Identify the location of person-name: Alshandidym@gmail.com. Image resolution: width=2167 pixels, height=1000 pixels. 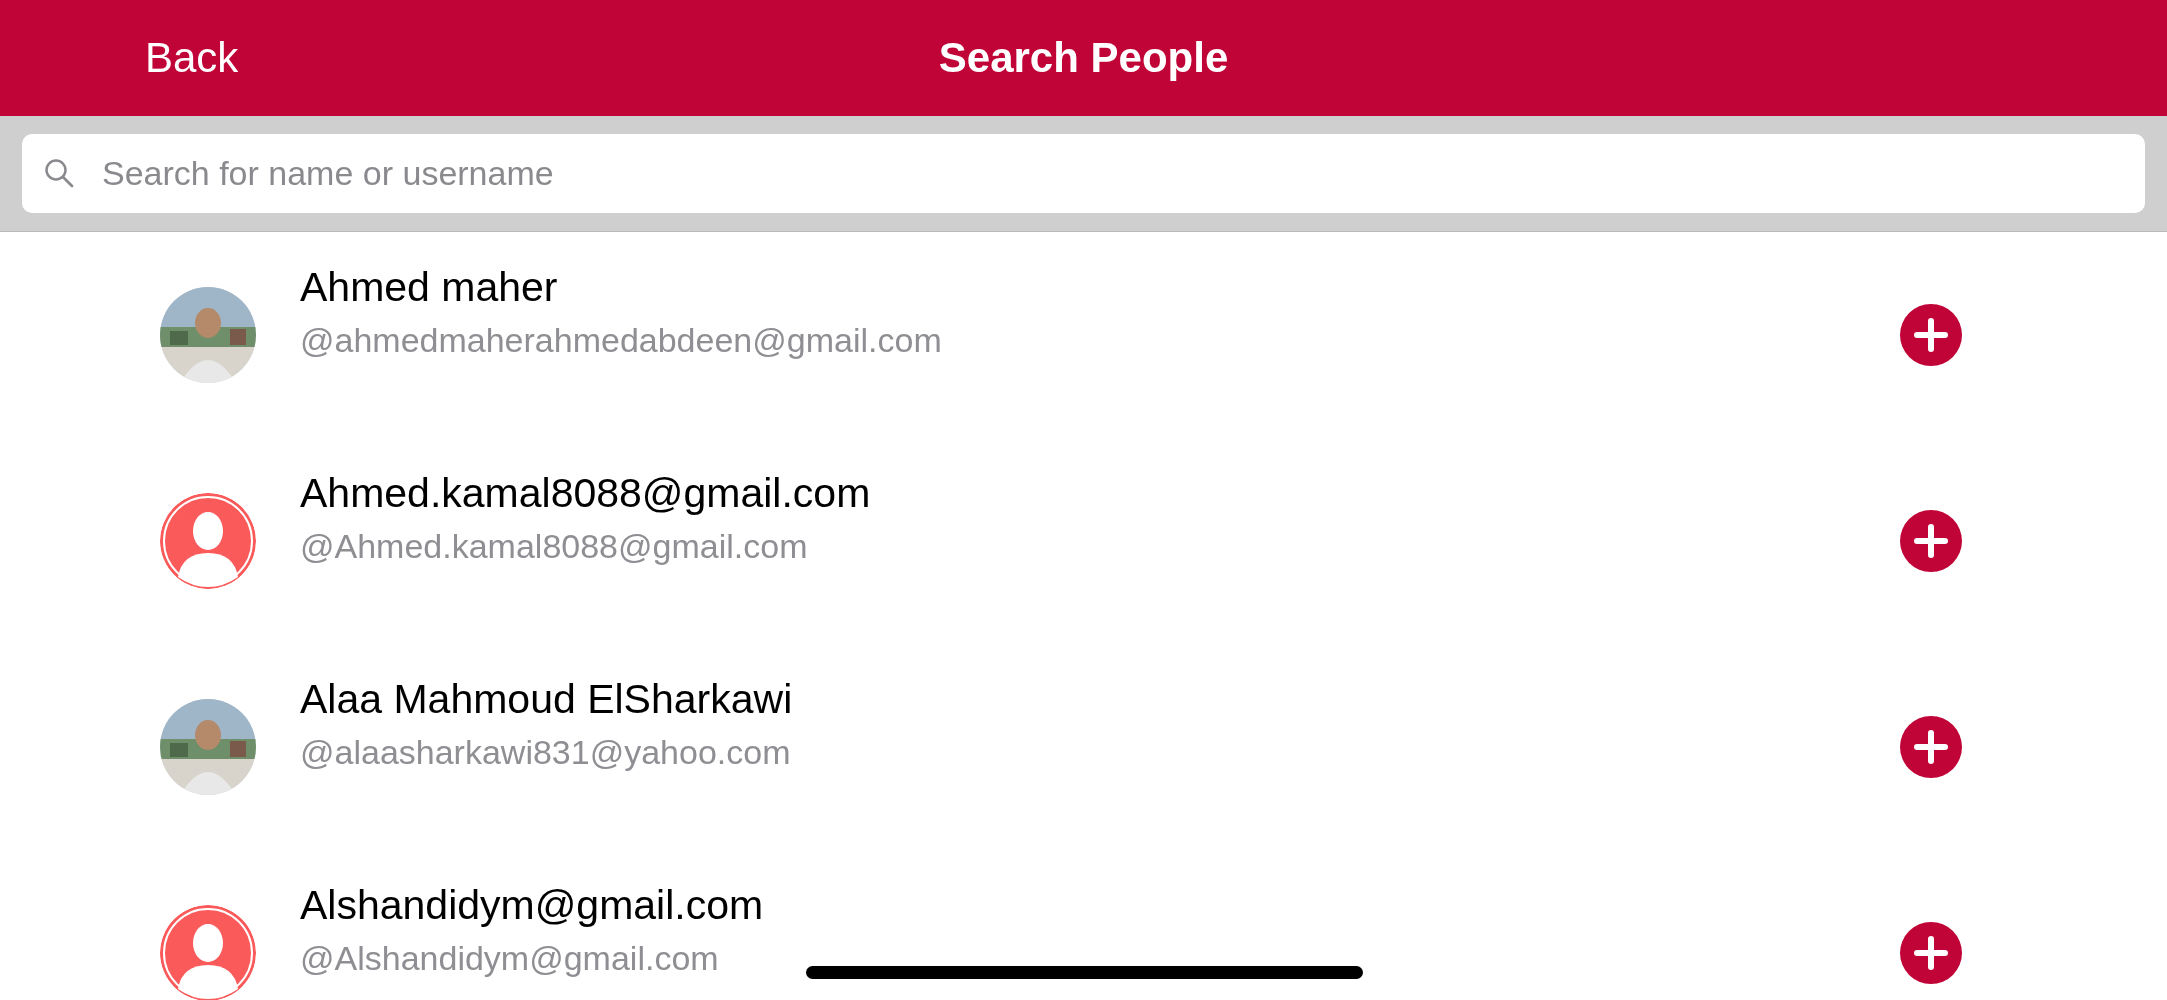
(532, 905).